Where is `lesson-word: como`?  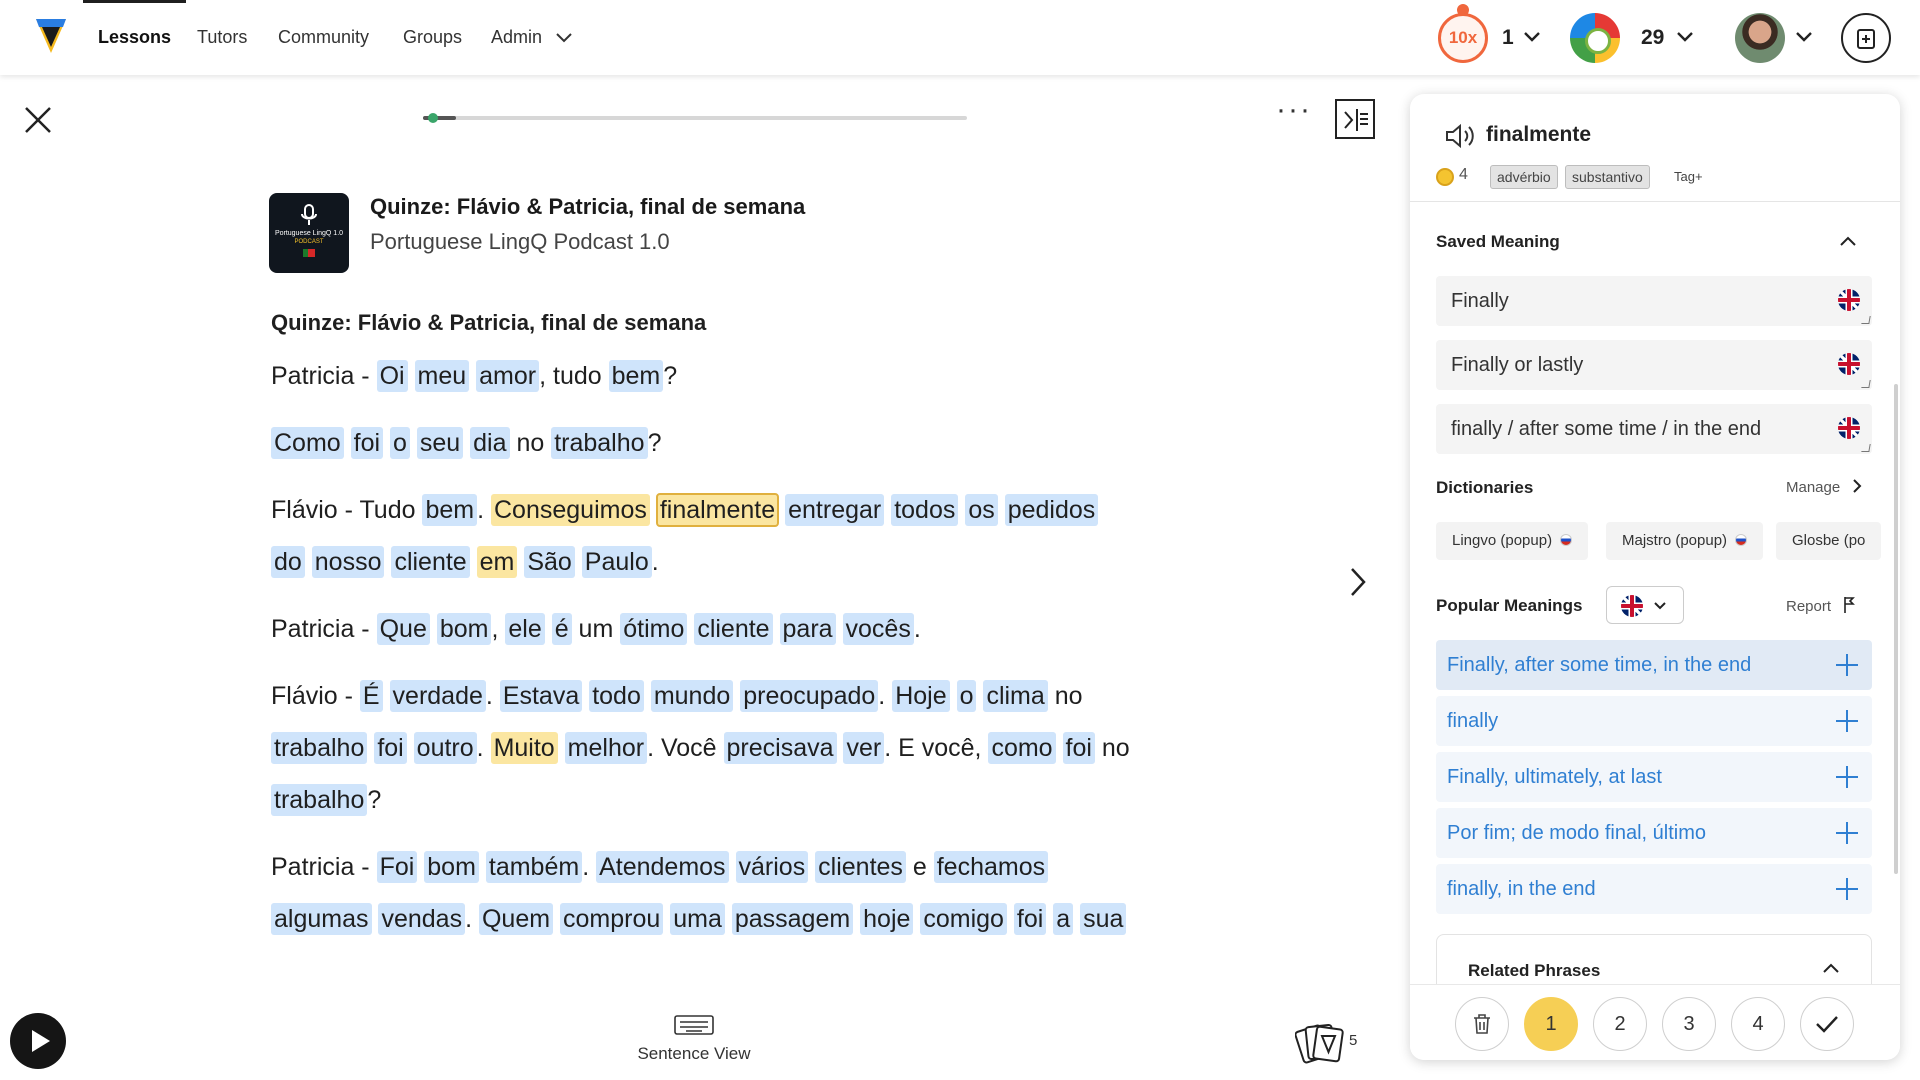
lesson-word: como is located at coordinates (1022, 748).